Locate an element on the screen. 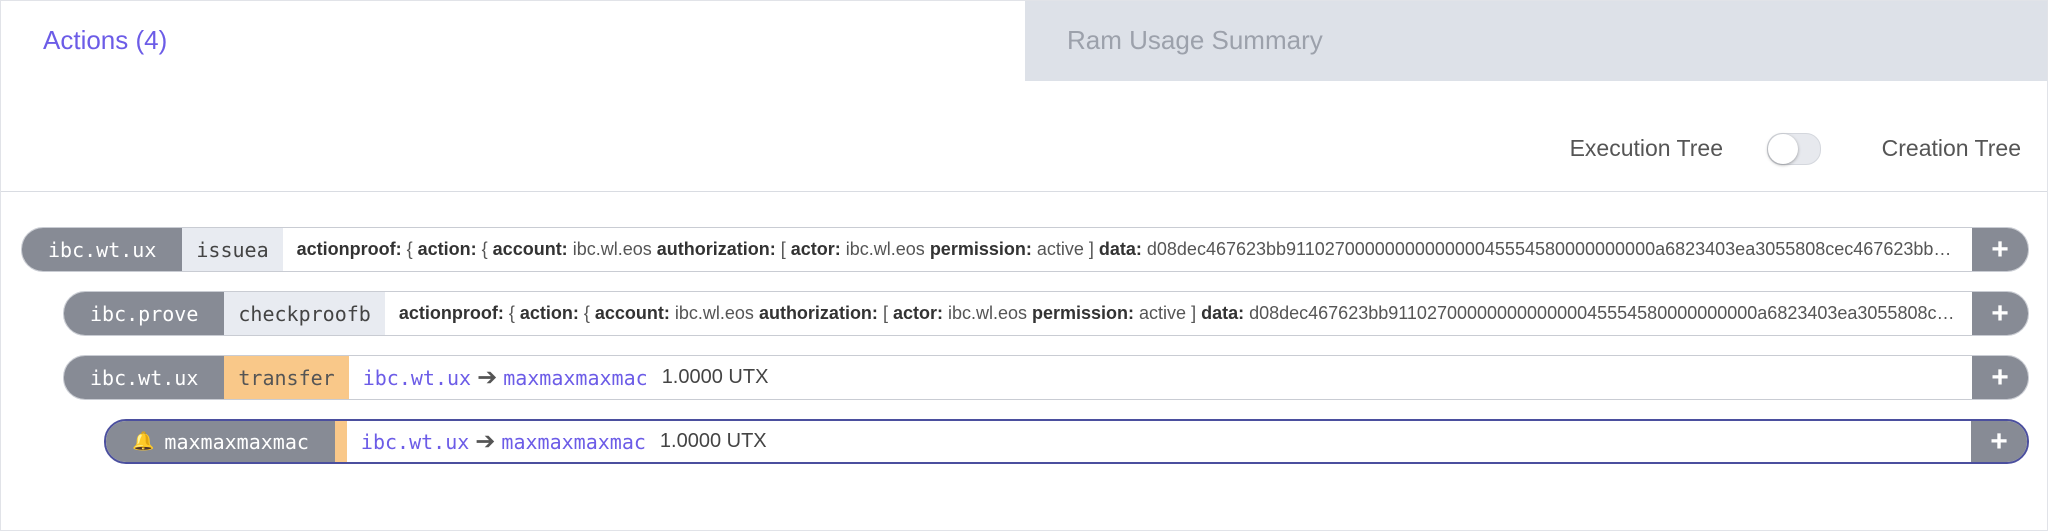 This screenshot has width=2048, height=531. execution-tree-label: Execution Tree is located at coordinates (1646, 148).